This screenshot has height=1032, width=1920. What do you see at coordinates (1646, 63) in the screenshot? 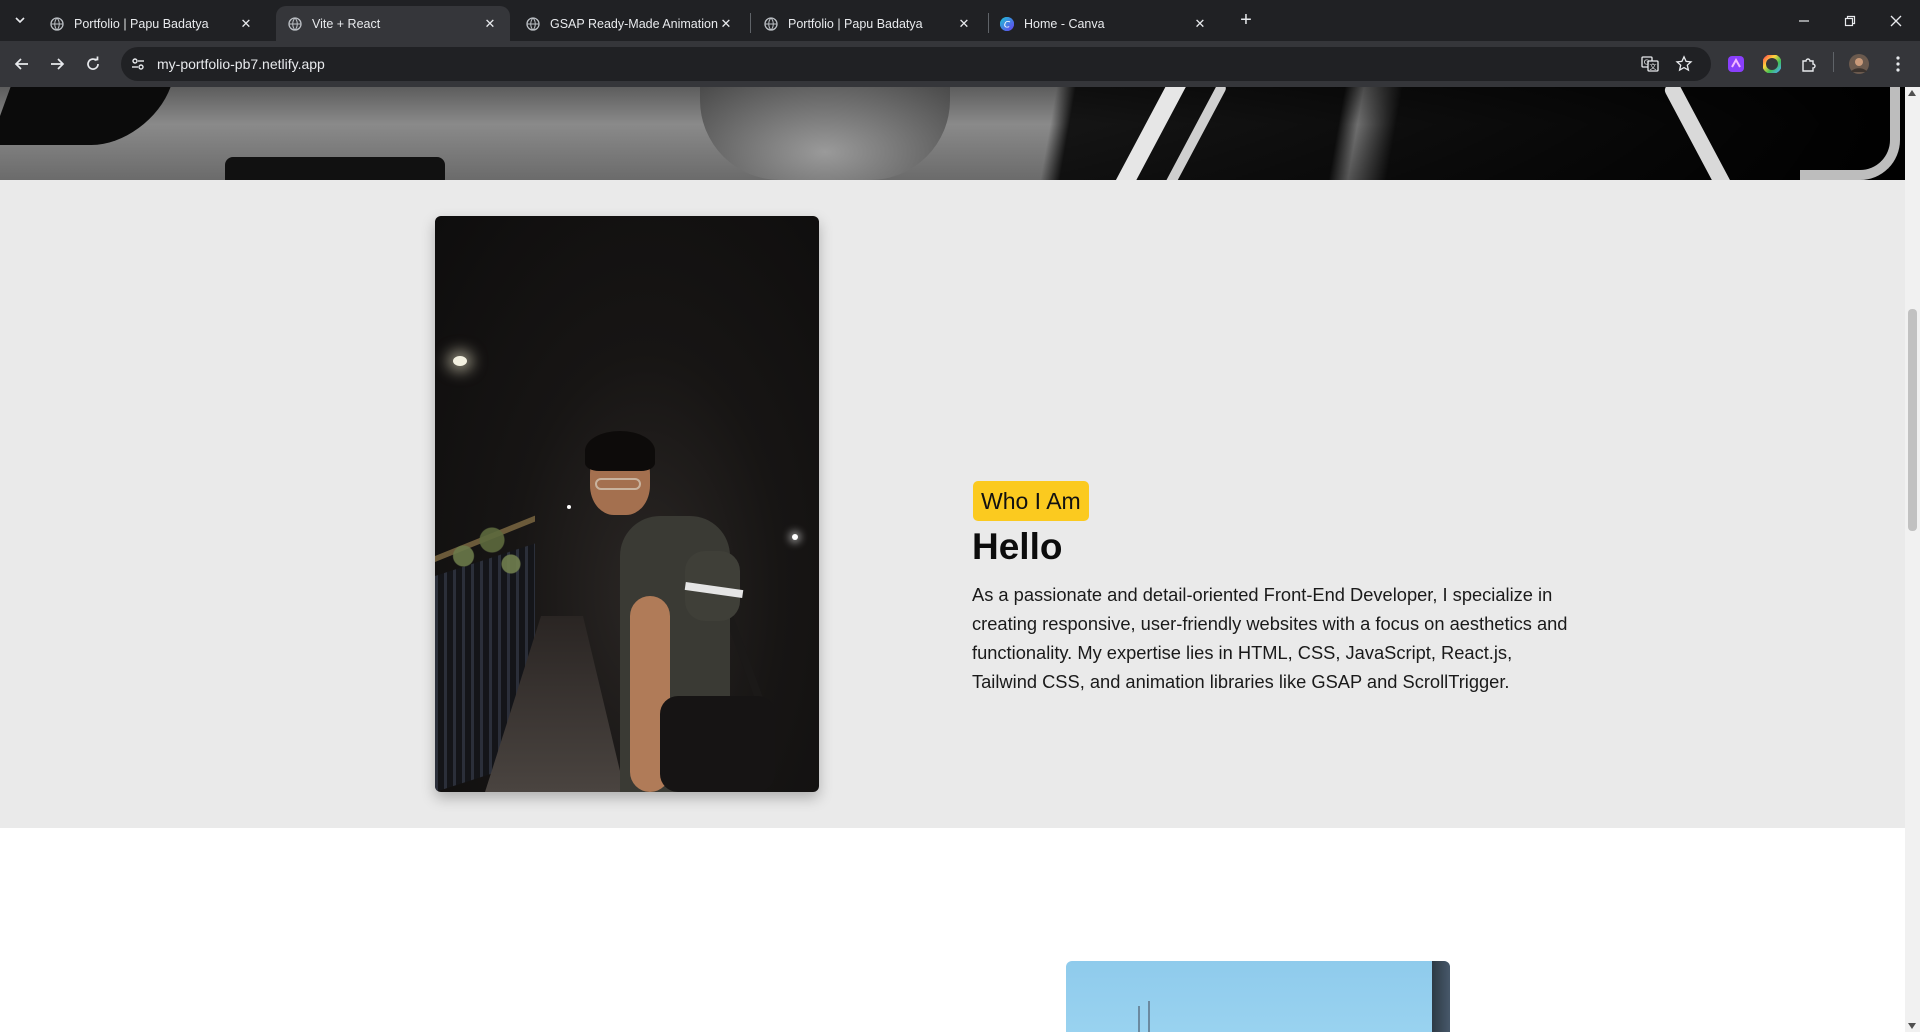
I see `svg-text: G` at bounding box center [1646, 63].